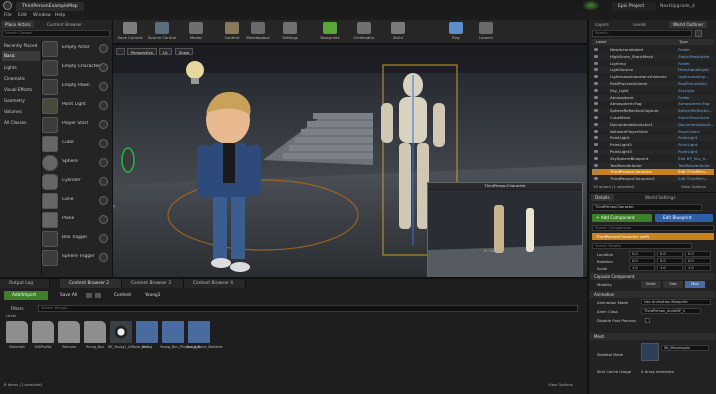  I want to click on category-cinematic: Cinematic, so click(21, 79).